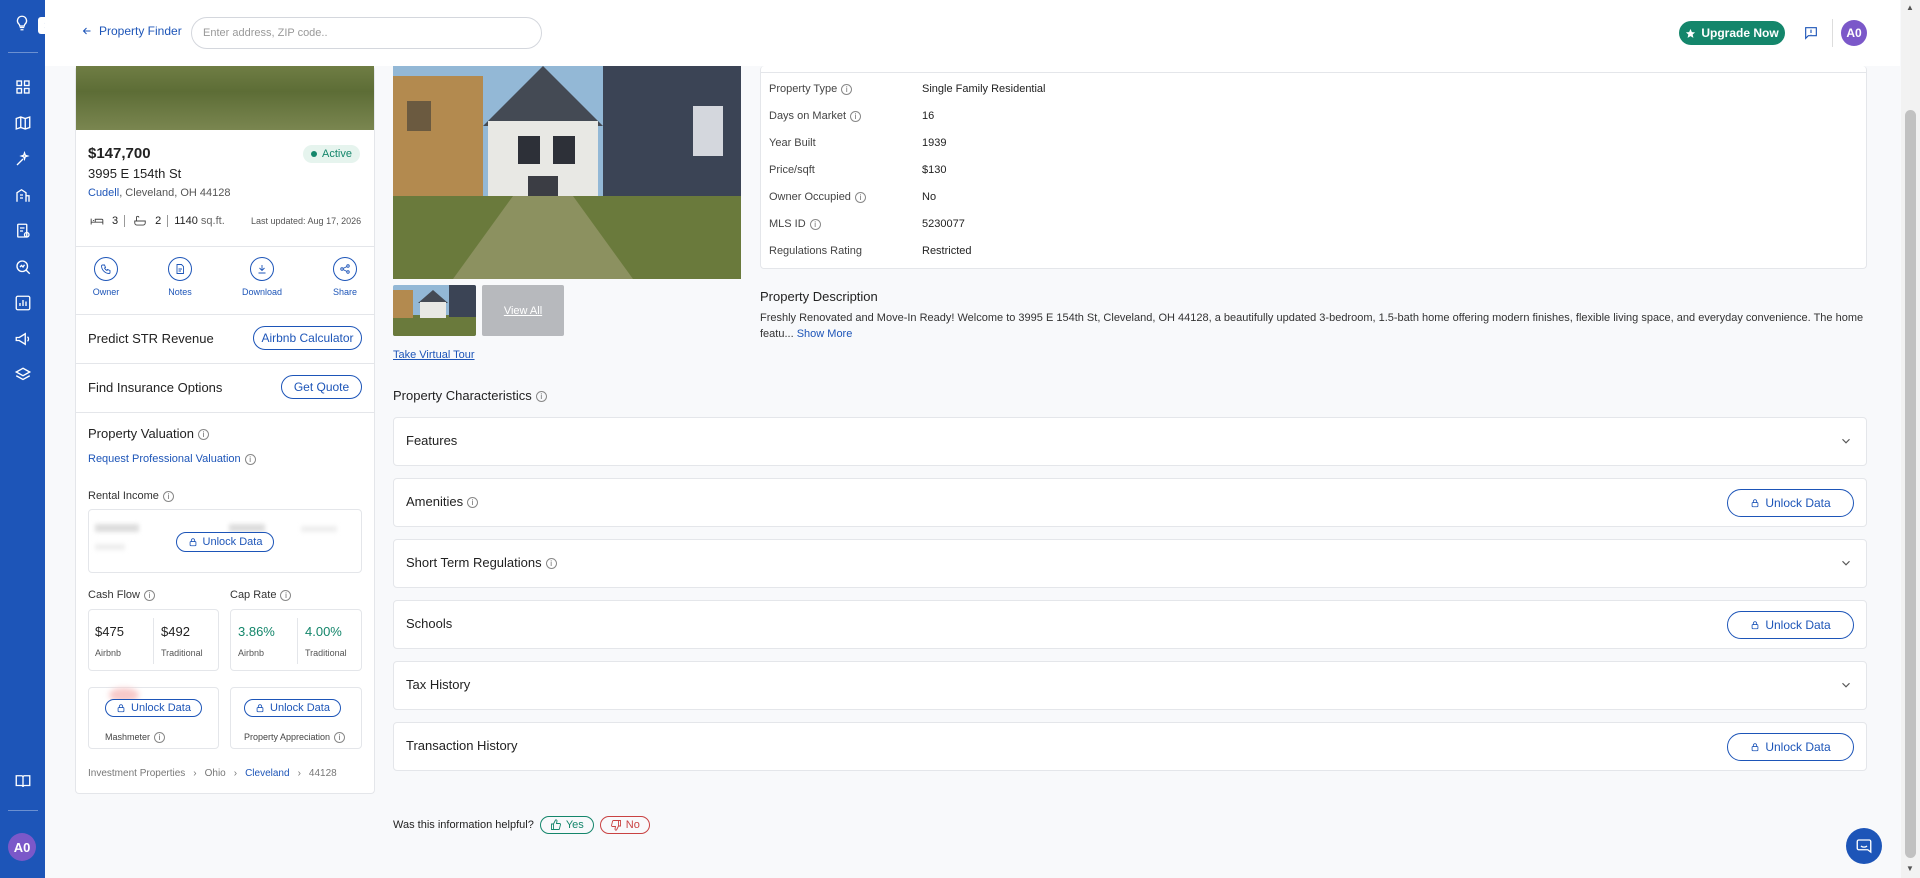 This screenshot has width=1920, height=878. I want to click on section-transaction-history: Transaction History Unlock Data, so click(1130, 746).